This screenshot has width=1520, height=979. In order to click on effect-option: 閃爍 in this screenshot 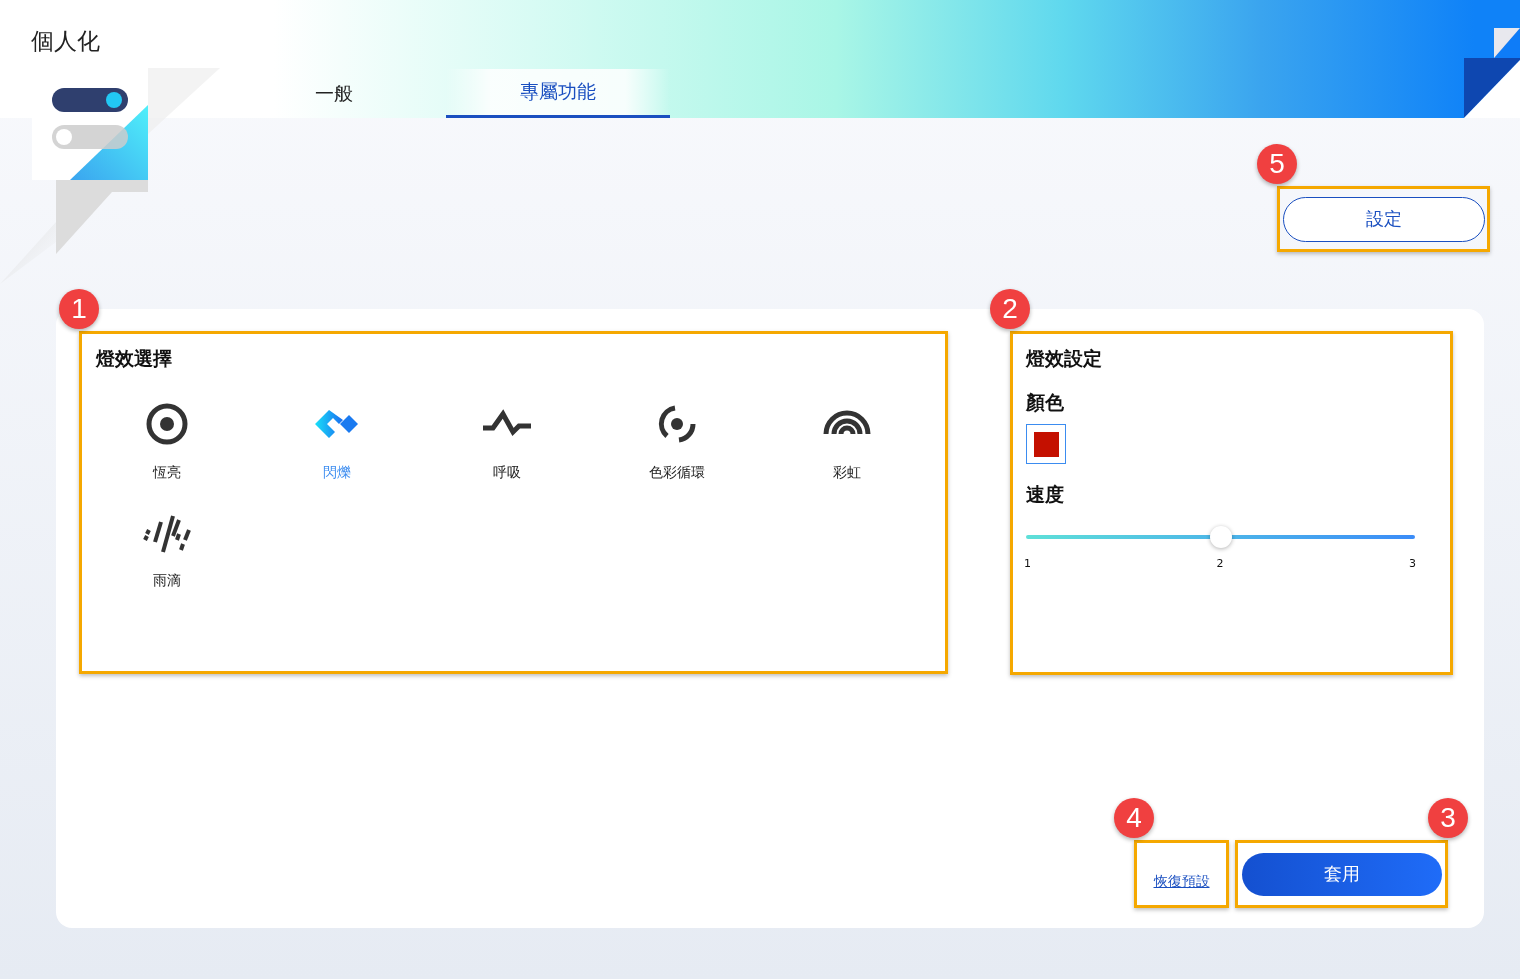, I will do `click(337, 441)`.